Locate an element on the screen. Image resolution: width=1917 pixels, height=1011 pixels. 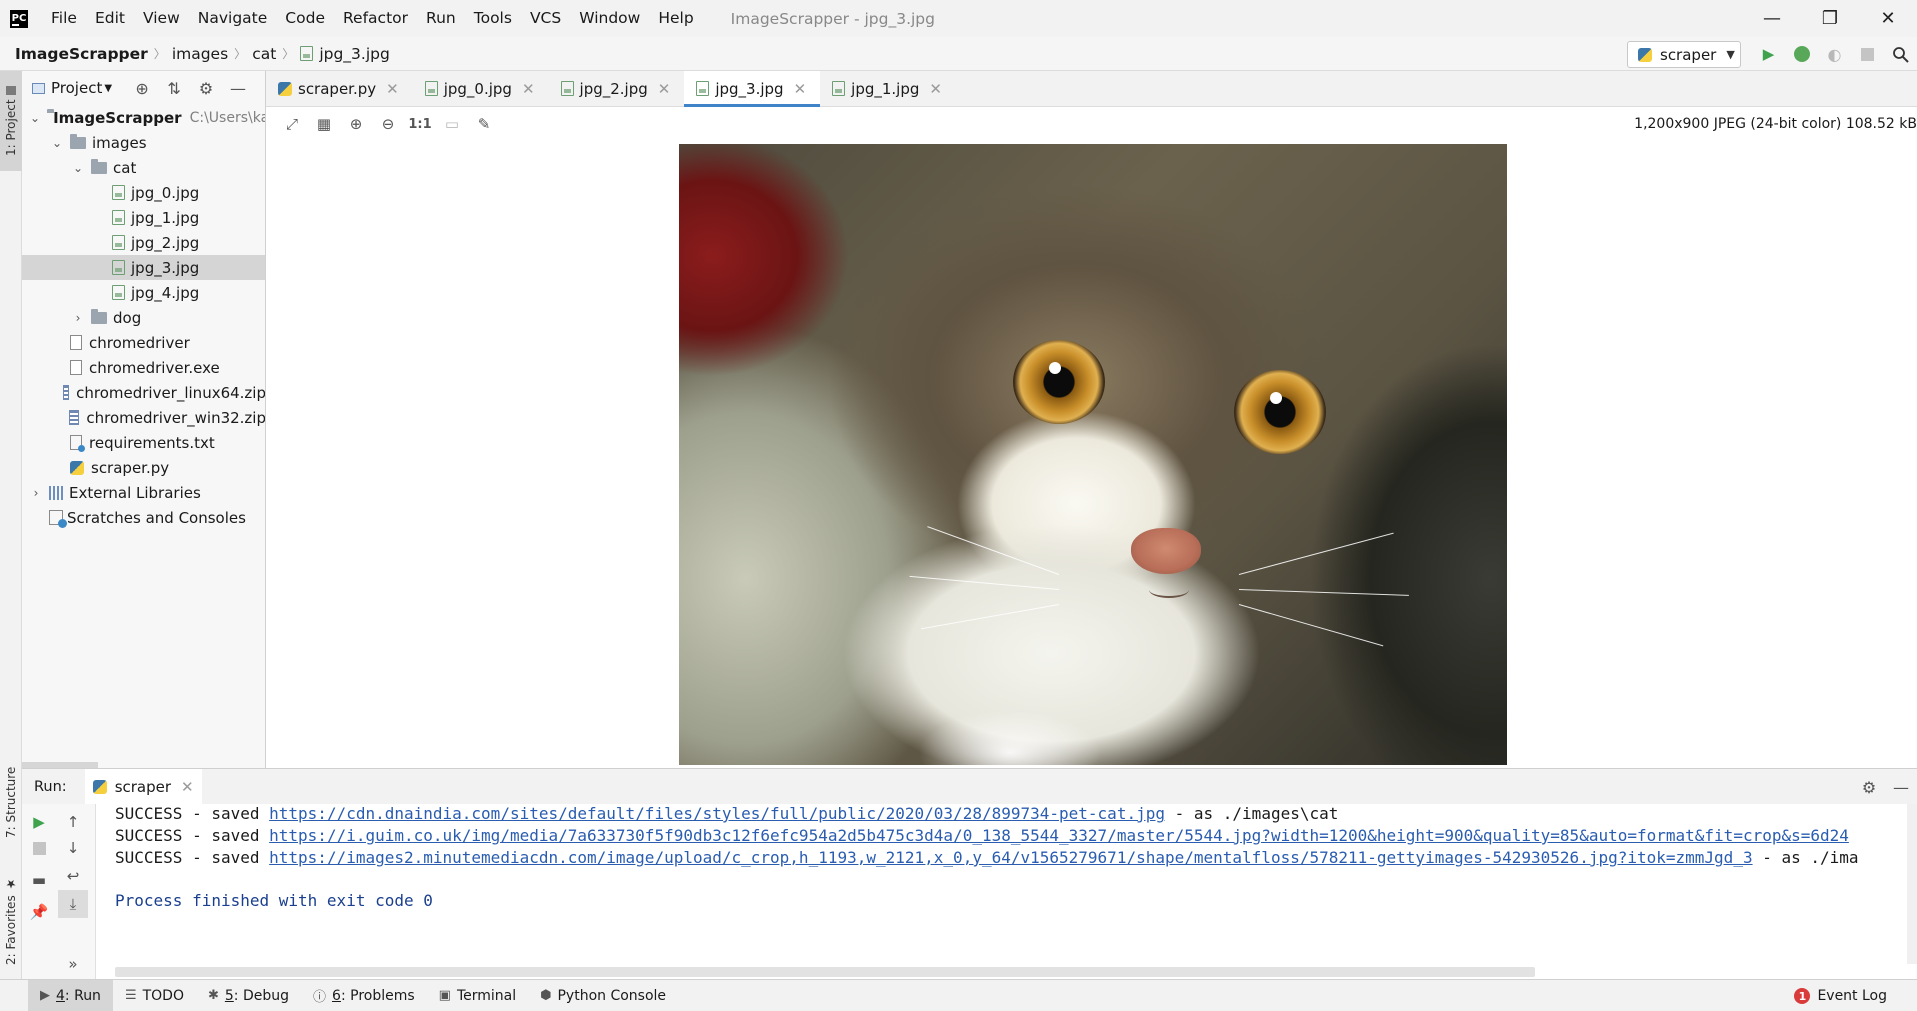
menu-view: View is located at coordinates (161, 18).